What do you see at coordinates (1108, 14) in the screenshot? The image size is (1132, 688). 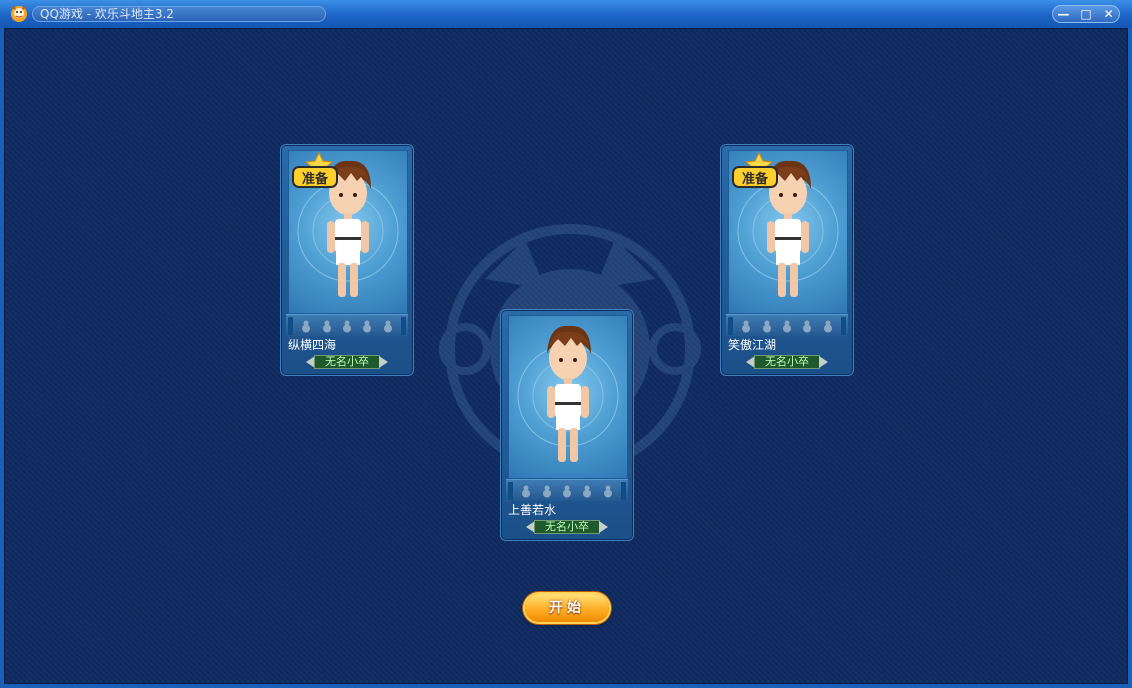 I see `close-button: ✕` at bounding box center [1108, 14].